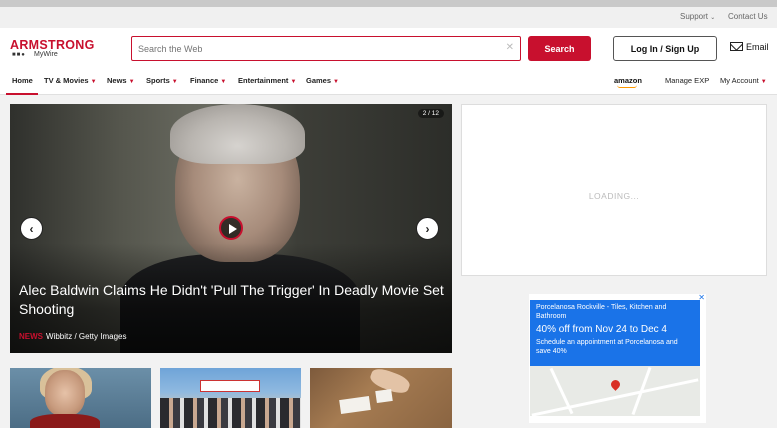 Image resolution: width=777 pixels, height=428 pixels. Describe the element at coordinates (117, 80) in the screenshot. I see `nav-label: News` at that location.